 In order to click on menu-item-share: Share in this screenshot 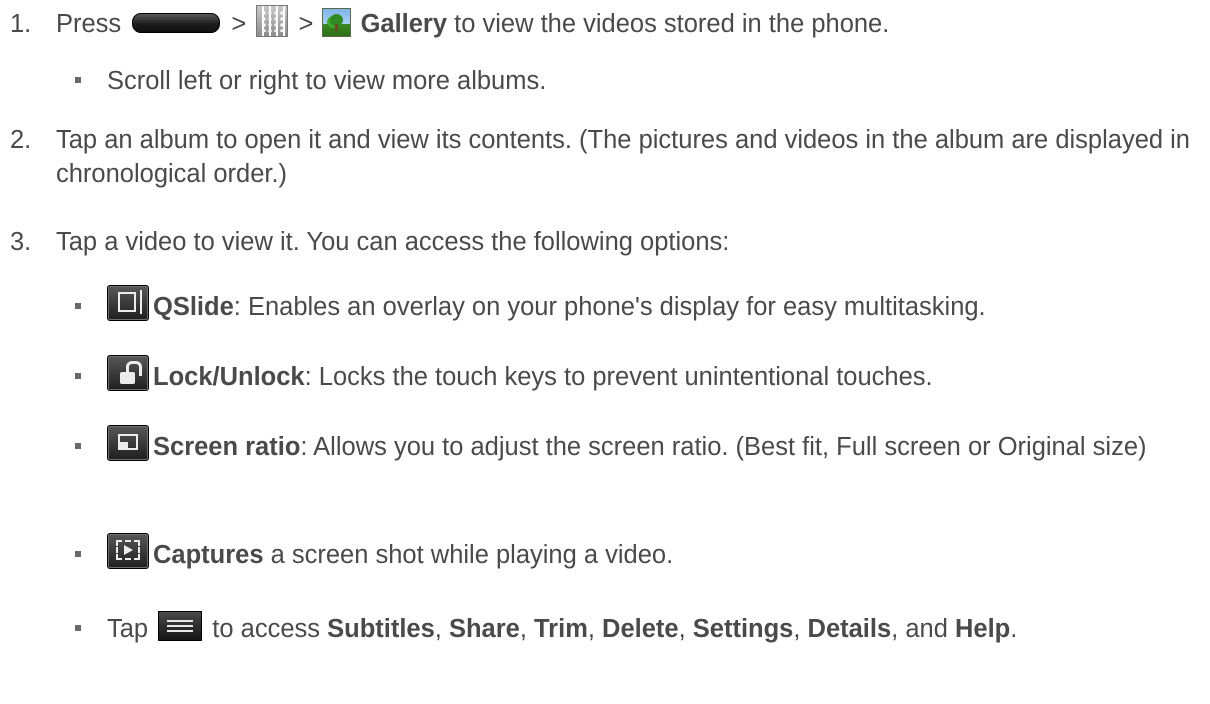, I will do `click(484, 629)`.